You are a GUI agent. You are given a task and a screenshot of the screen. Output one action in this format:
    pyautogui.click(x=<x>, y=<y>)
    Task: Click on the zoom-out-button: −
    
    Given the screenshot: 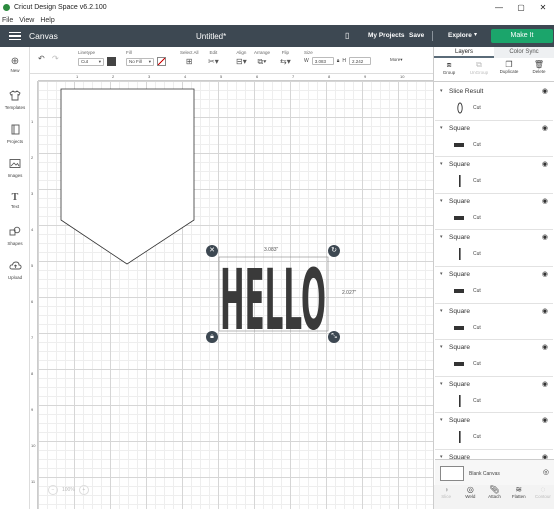 What is the action you would take?
    pyautogui.click(x=53, y=490)
    